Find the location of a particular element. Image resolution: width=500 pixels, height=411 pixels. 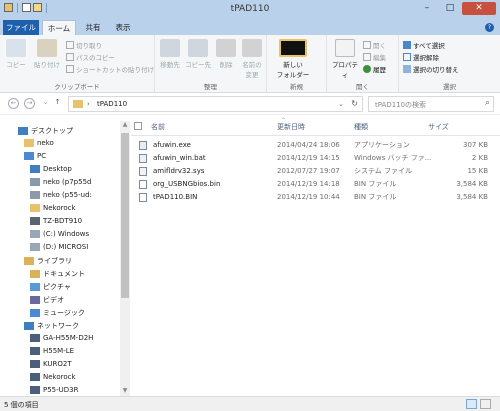

nav-item-drive-c: (C:) Windows is located at coordinates (59, 234).